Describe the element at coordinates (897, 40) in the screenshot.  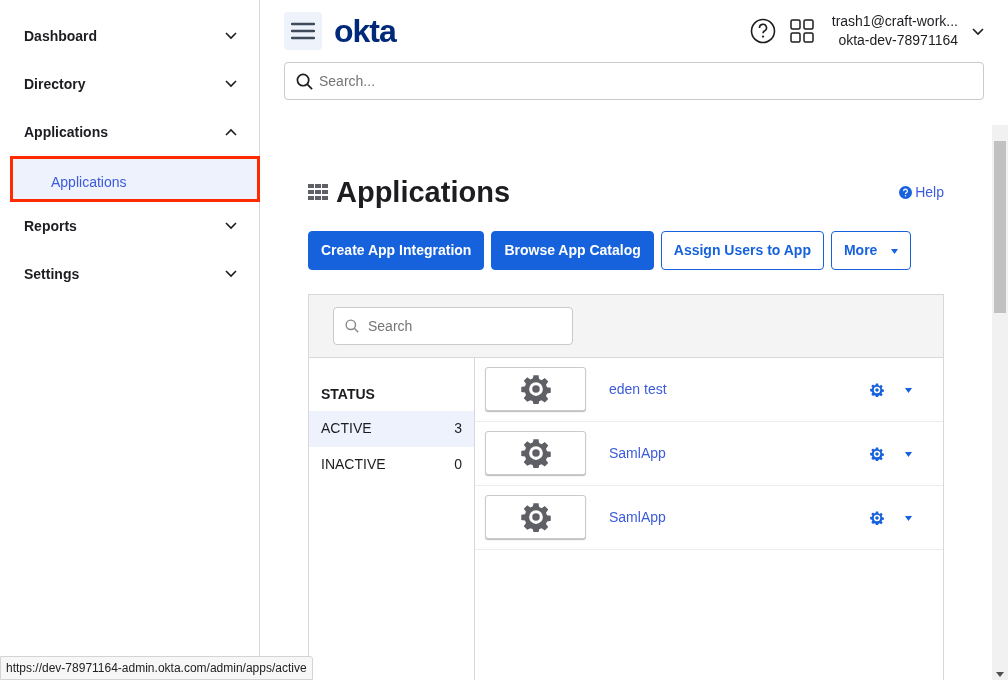
I see `org-name: okta-dev-78971164` at that location.